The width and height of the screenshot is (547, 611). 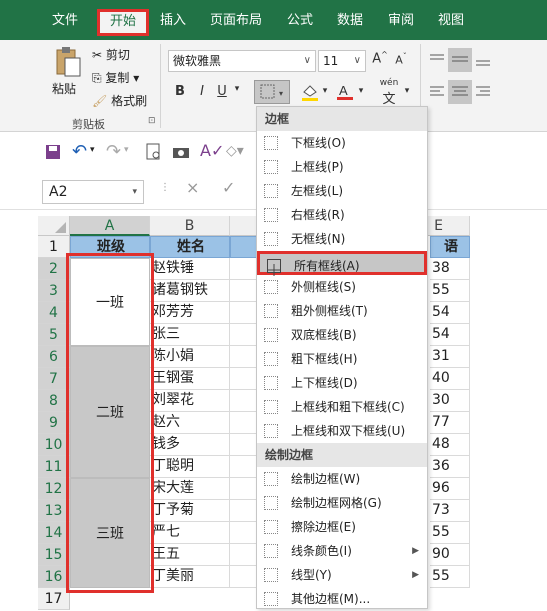 What do you see at coordinates (190, 269) in the screenshot?
I see `name-cell: 赵铁锤` at bounding box center [190, 269].